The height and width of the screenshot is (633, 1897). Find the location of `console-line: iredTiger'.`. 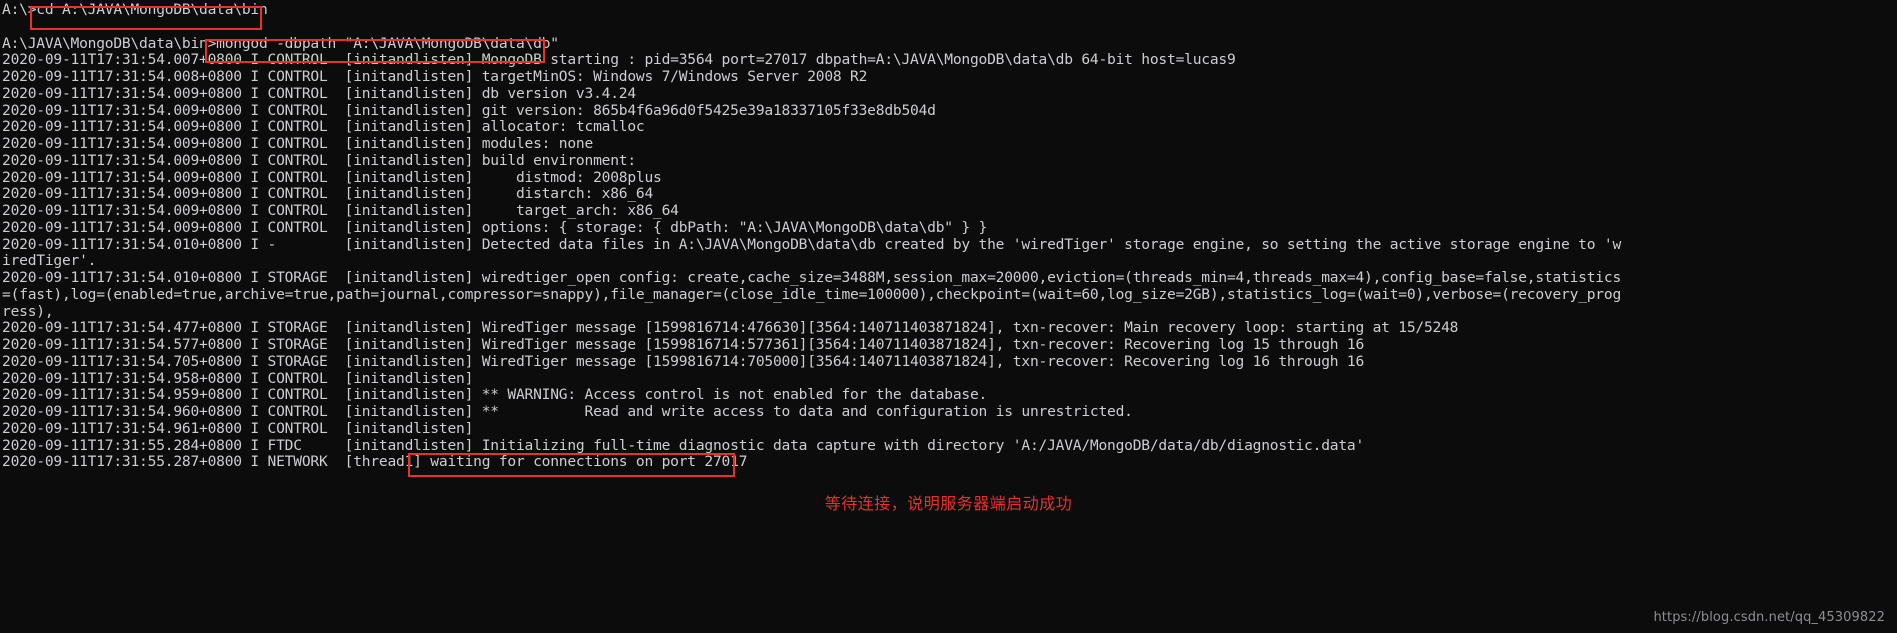

console-line: iredTiger'. is located at coordinates (49, 261).